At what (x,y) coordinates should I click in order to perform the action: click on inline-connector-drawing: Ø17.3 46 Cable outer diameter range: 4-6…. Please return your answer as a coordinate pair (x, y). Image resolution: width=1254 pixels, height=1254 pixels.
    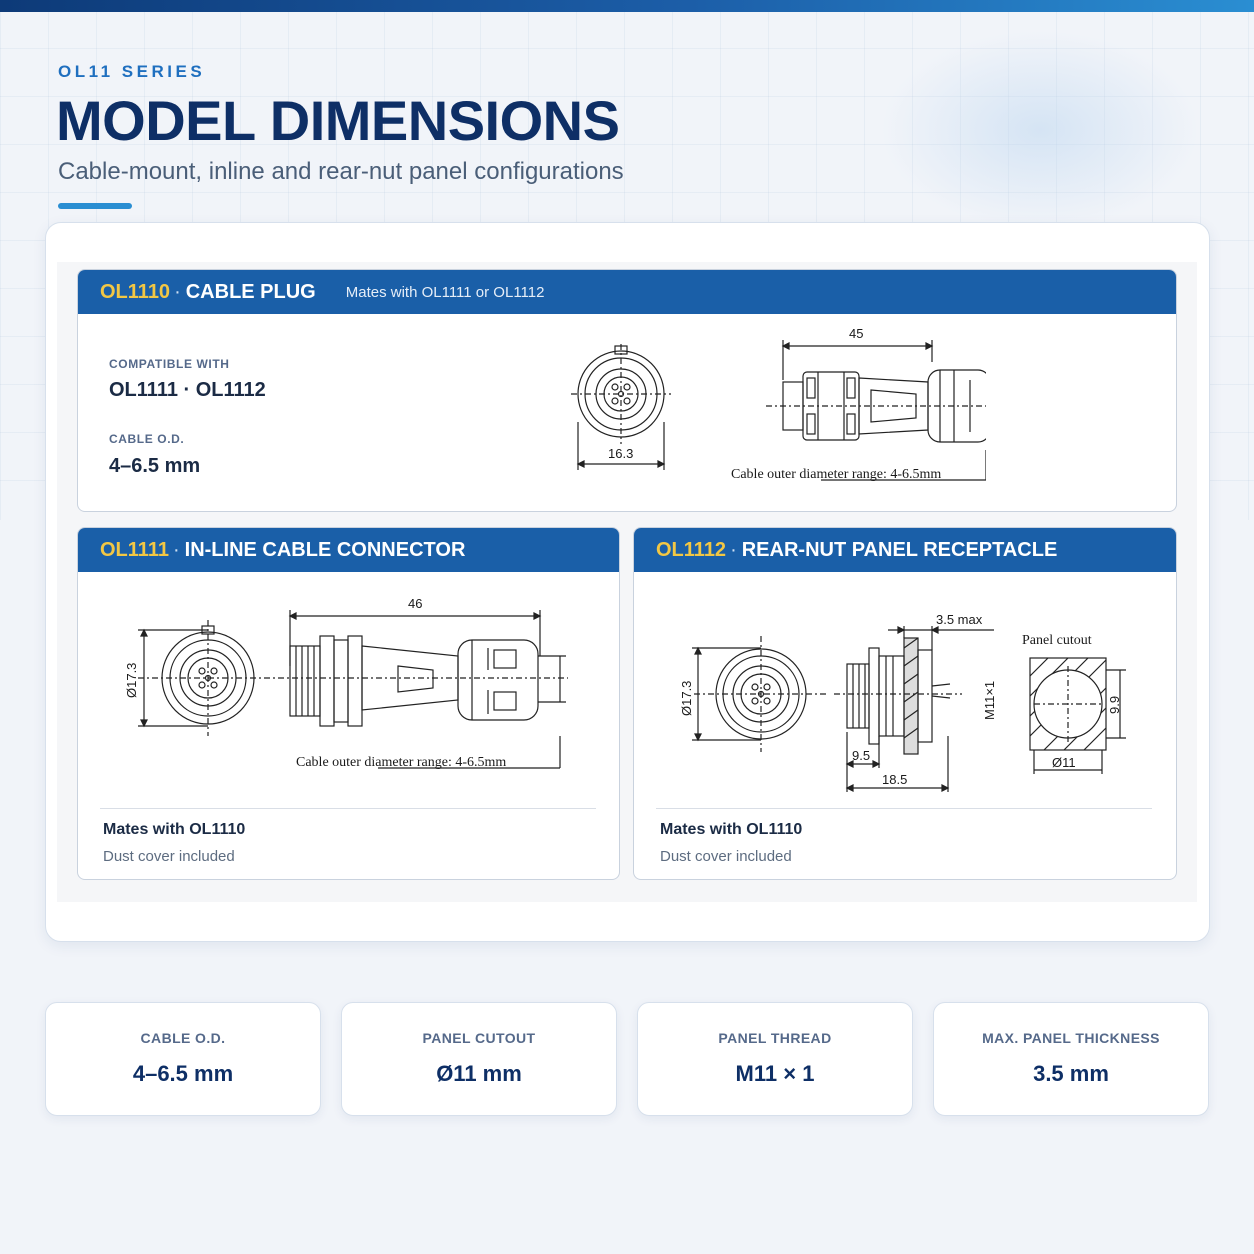
    Looking at the image, I should click on (346, 683).